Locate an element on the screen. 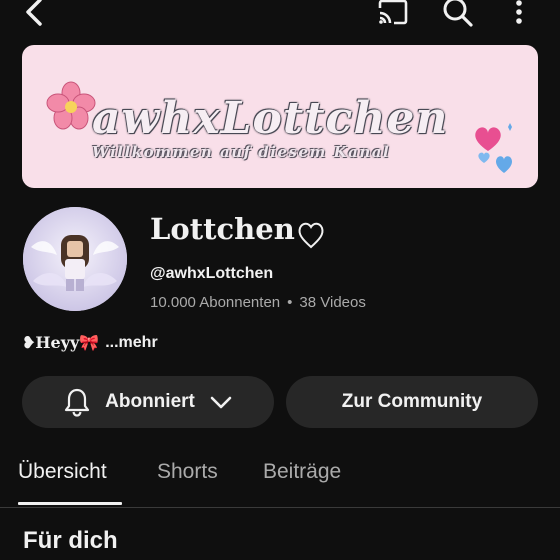 The width and height of the screenshot is (560, 560). channel-handle: @awhxLottchen is located at coordinates (212, 273).